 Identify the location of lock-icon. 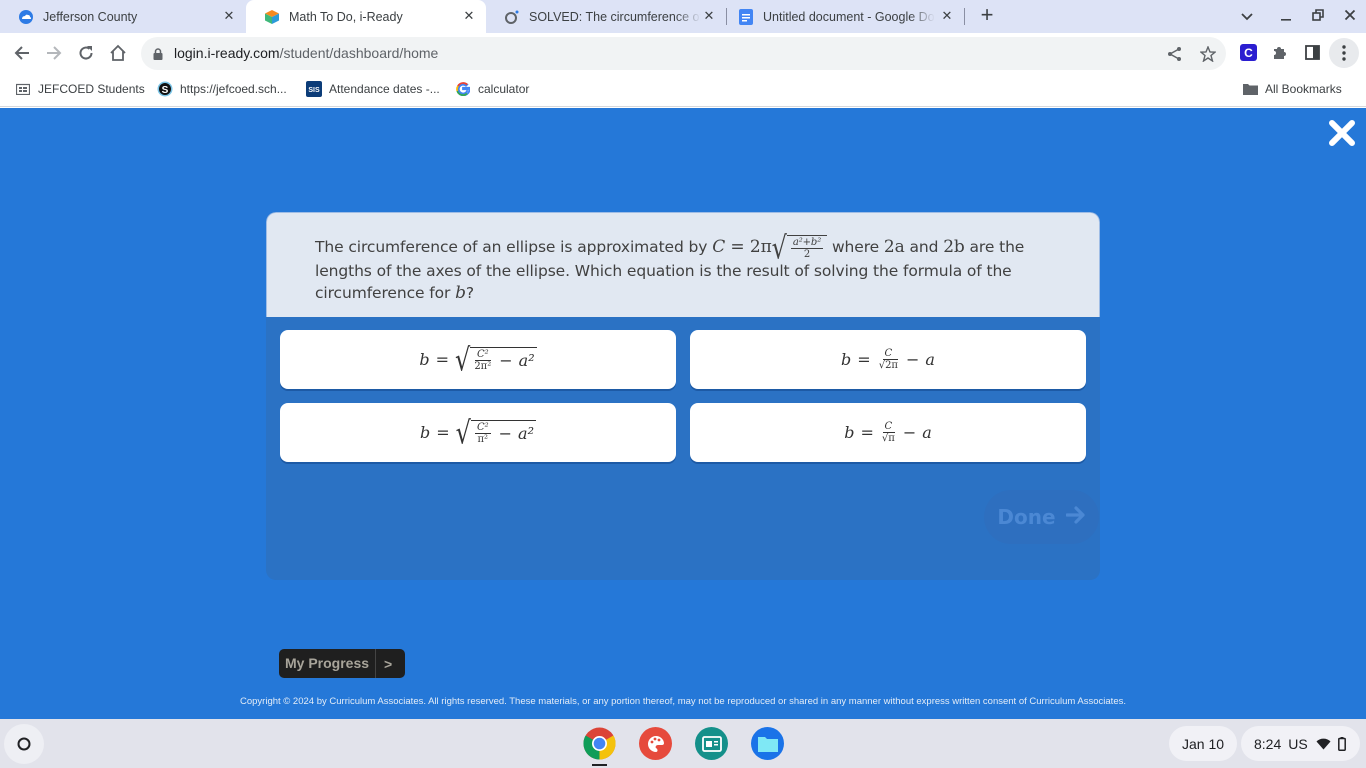
(158, 56).